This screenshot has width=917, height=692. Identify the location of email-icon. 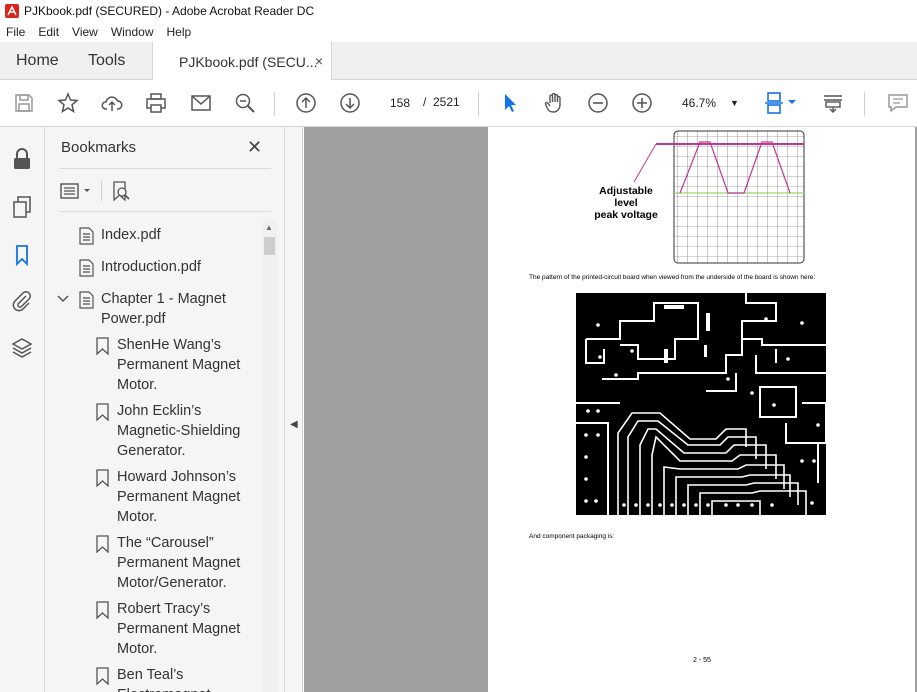
(201, 103).